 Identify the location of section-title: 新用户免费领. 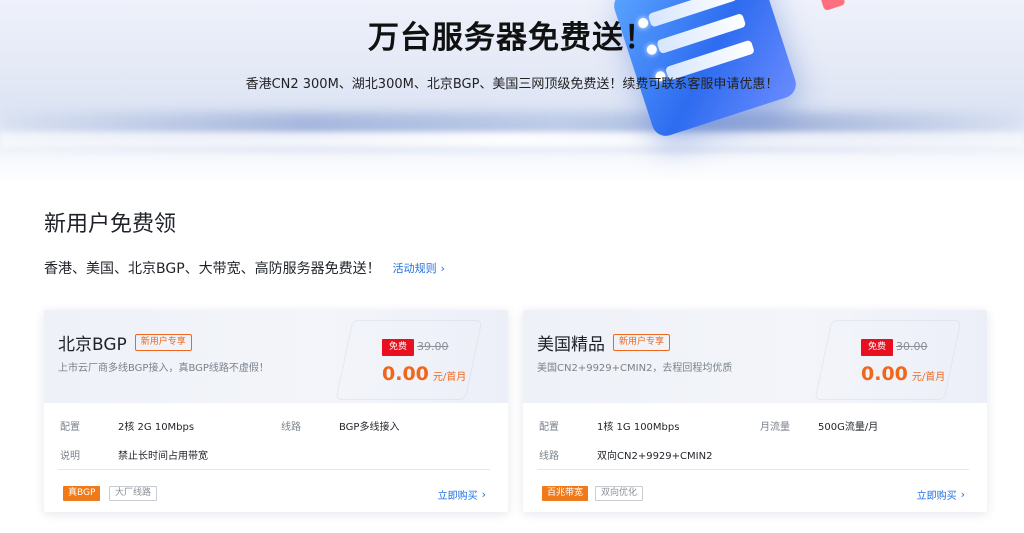
(110, 224).